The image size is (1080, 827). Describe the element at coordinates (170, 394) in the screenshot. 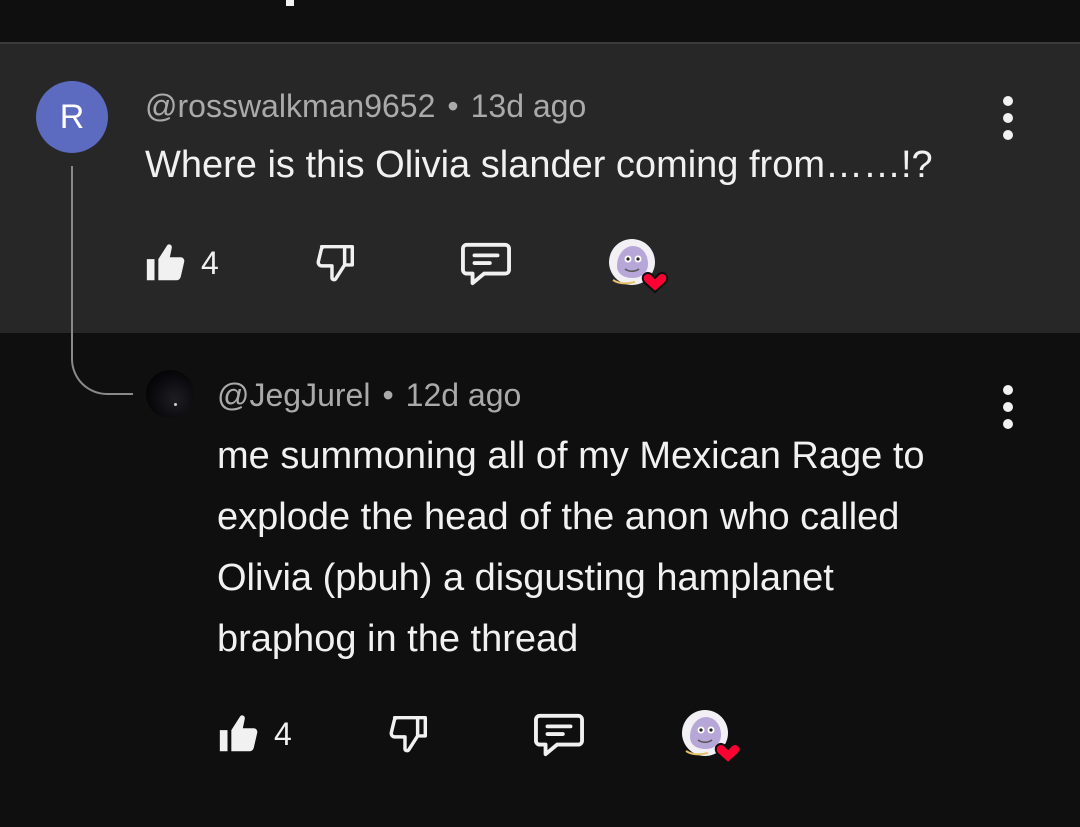

I see `reply-avatar` at that location.